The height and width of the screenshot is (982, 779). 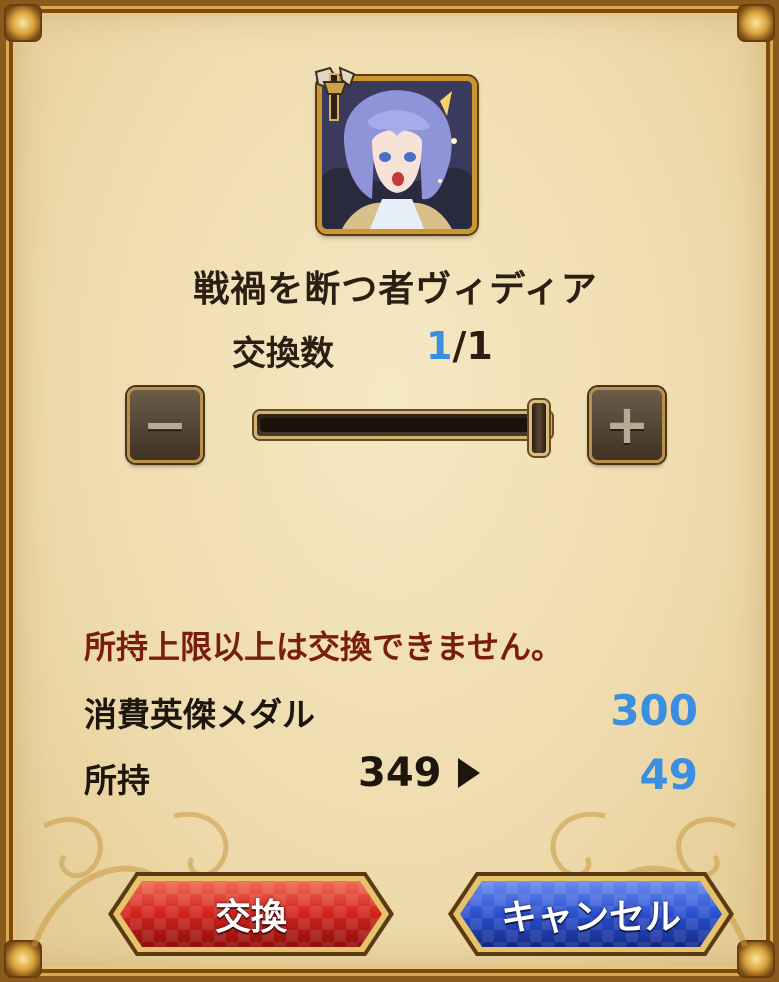 I want to click on exchange-button: 交換, so click(x=251, y=914).